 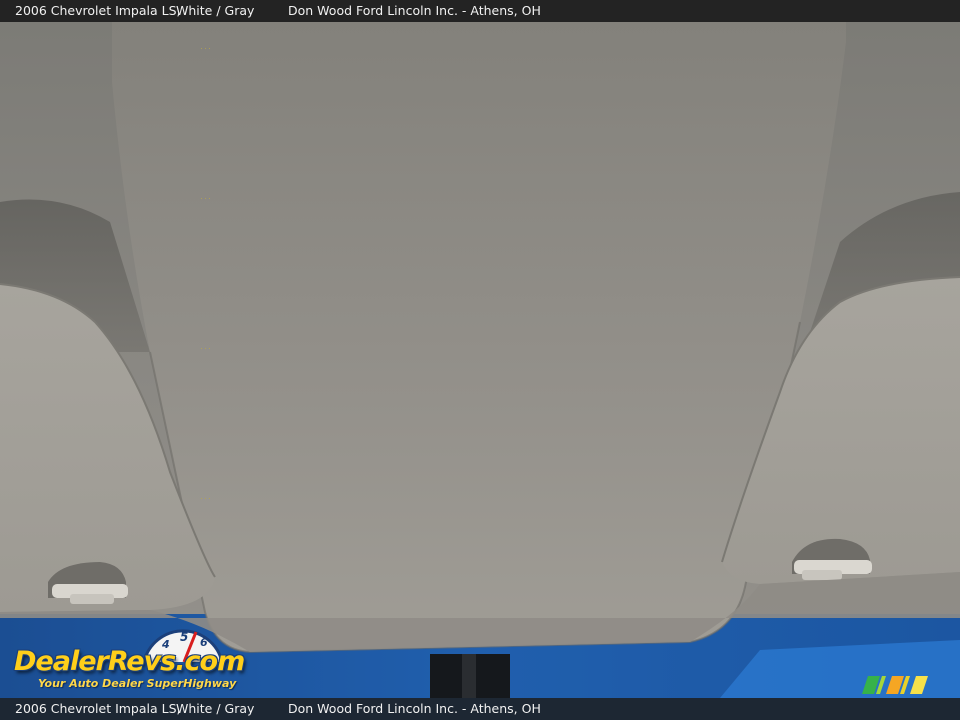 What do you see at coordinates (215, 708) in the screenshot?
I see `vehicle-colors-bottom: White / Gray` at bounding box center [215, 708].